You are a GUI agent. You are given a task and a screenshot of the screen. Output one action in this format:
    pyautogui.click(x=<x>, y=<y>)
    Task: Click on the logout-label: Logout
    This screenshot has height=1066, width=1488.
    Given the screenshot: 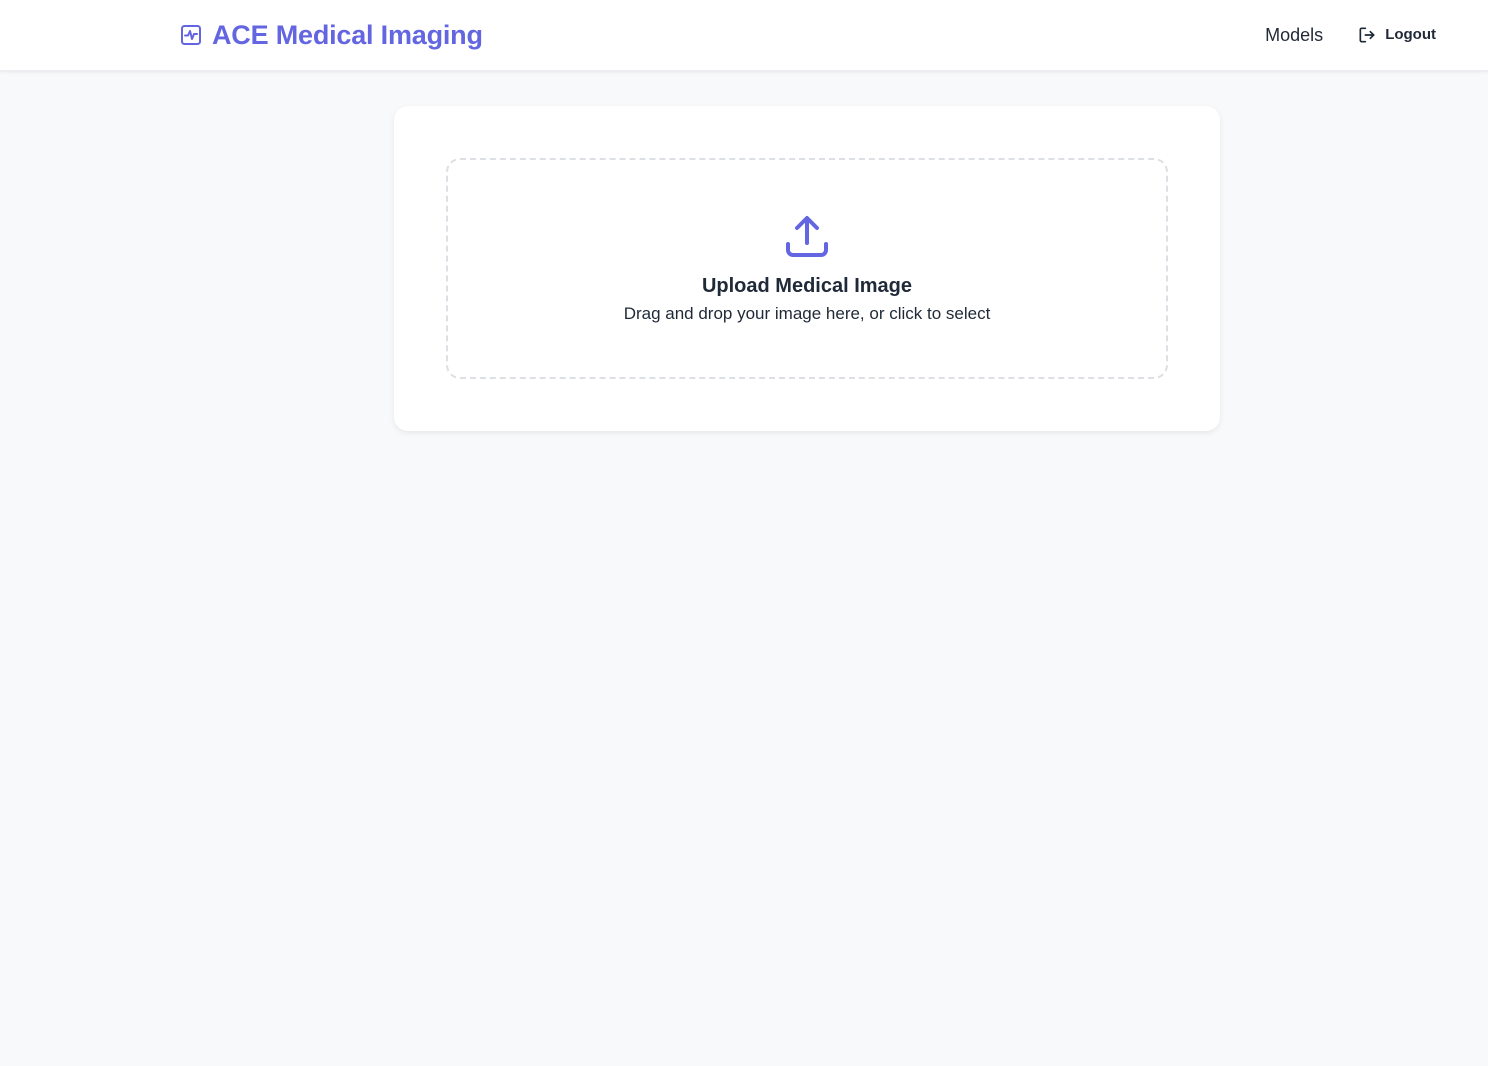 What is the action you would take?
    pyautogui.click(x=1410, y=34)
    